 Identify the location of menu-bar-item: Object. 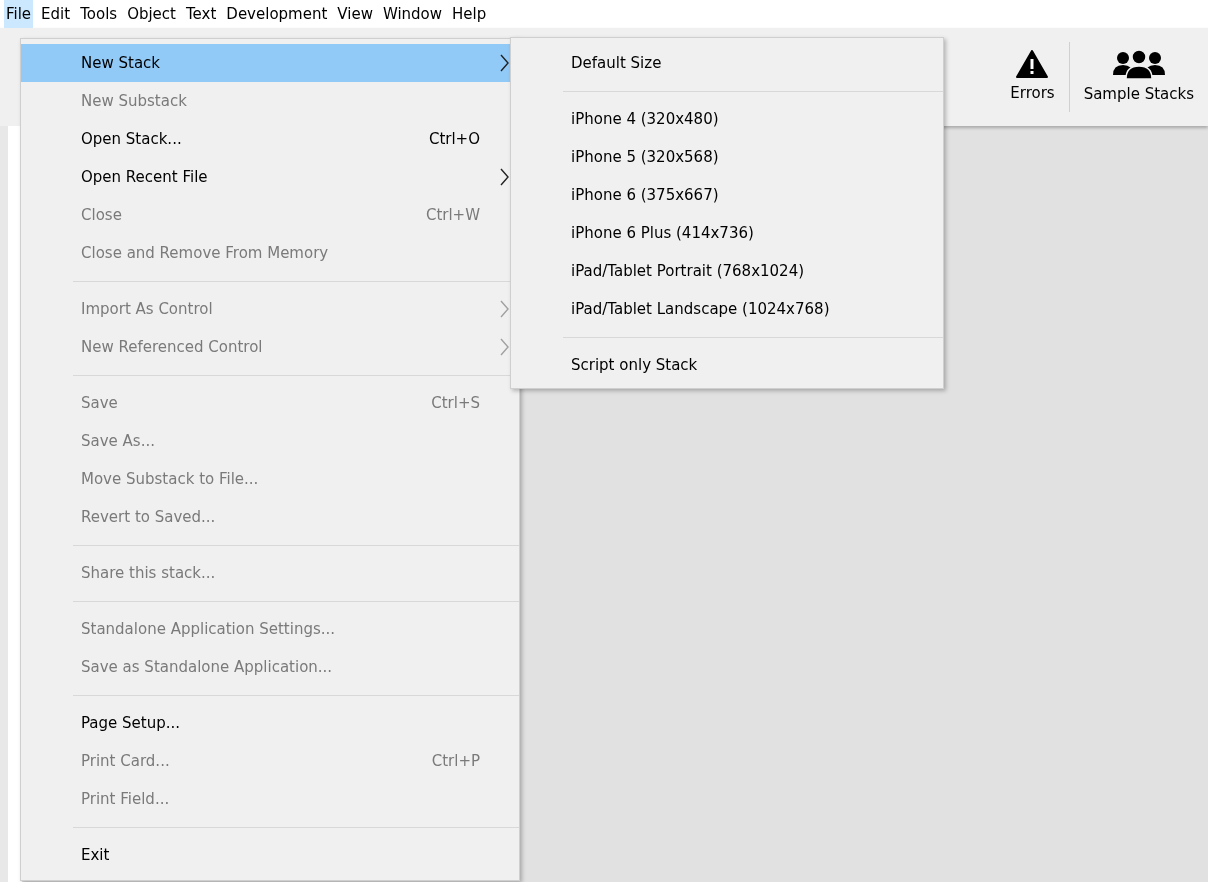
(151, 14).